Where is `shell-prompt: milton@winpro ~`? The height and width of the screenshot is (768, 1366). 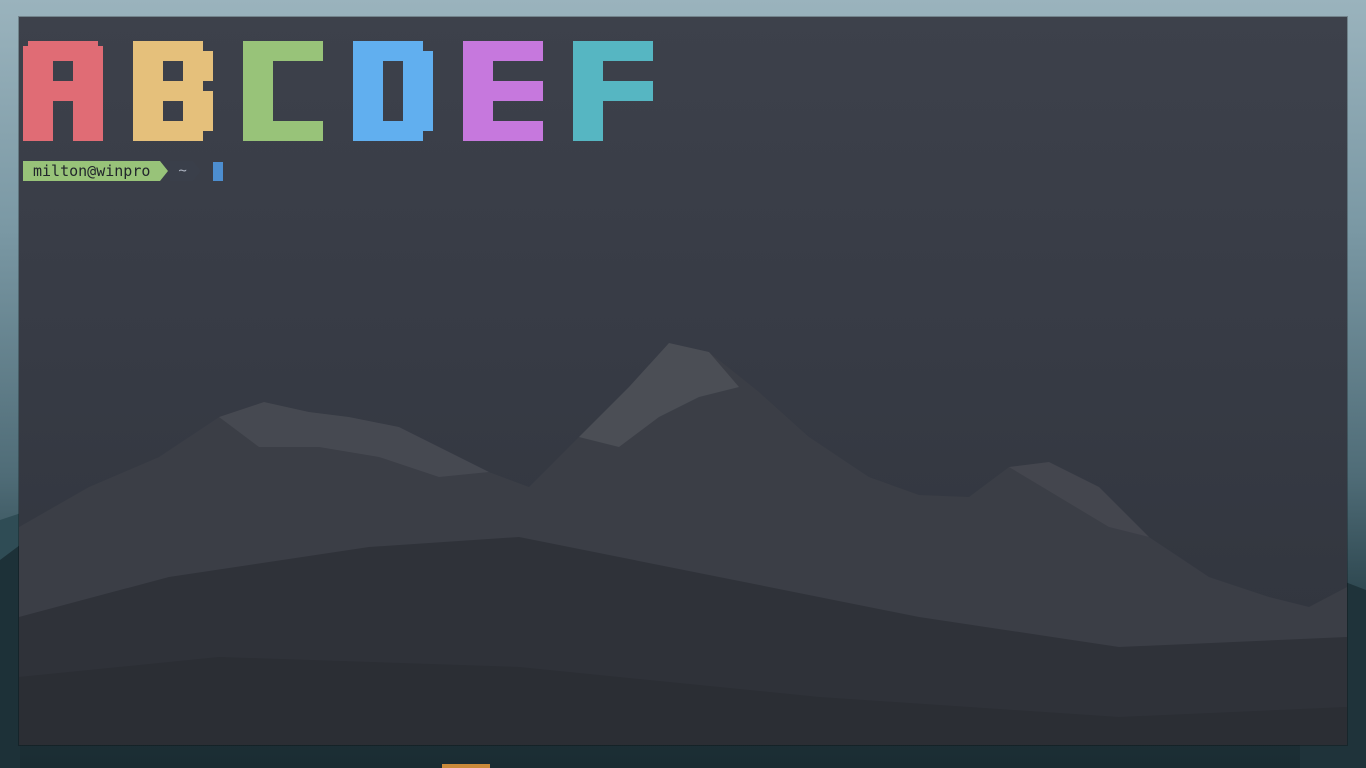 shell-prompt: milton@winpro ~ is located at coordinates (123, 171).